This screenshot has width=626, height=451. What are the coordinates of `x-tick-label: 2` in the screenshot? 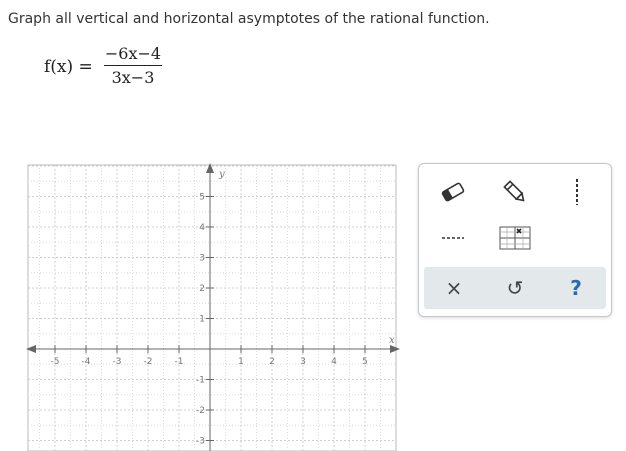 It's located at (272, 362).